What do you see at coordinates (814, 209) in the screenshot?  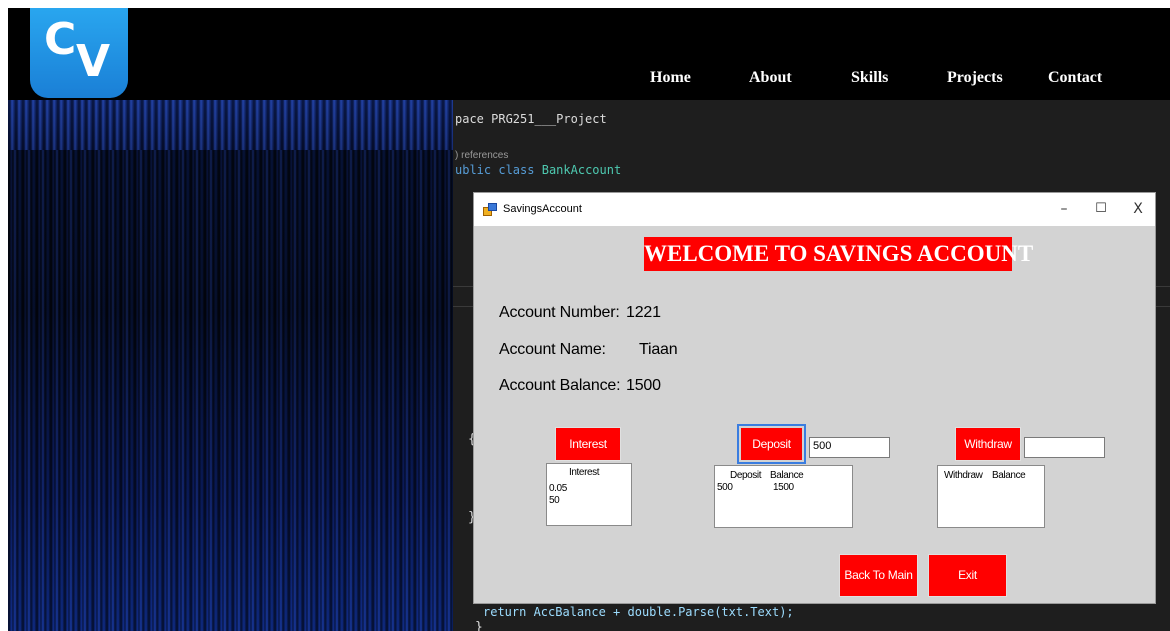 I see `window-titlebar: SavingsAccount – ☐ X` at bounding box center [814, 209].